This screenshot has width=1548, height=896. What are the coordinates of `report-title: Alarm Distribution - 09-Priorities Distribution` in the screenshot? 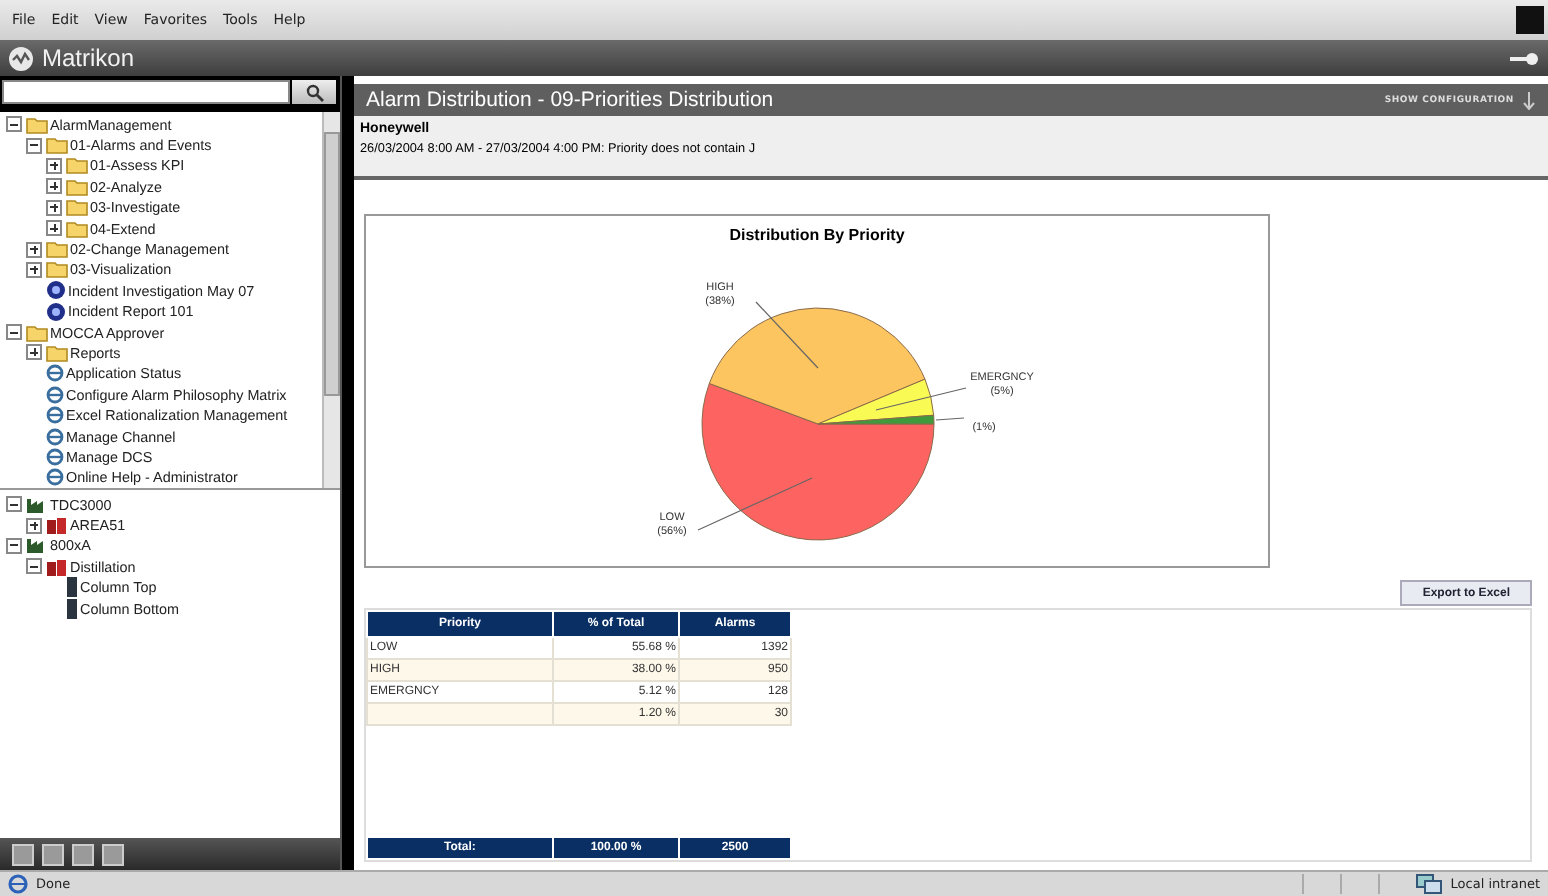 It's located at (570, 100).